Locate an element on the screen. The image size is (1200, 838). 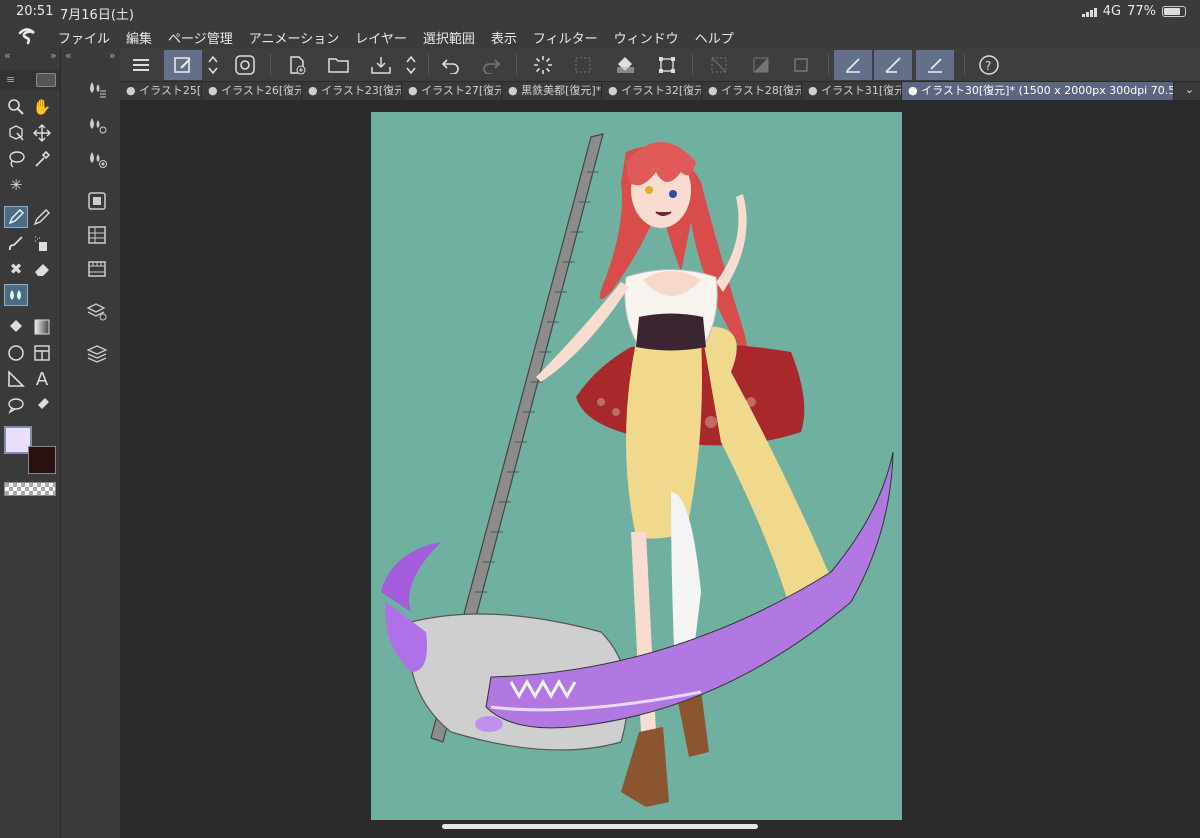
tab-illust31: ● イラスト31[復元 is located at coordinates (852, 91).